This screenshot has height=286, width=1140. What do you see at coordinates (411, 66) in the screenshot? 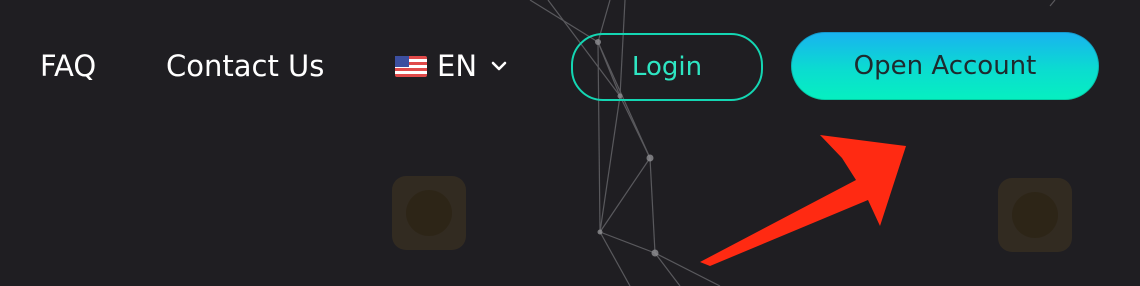
I see `us-flag-icon` at bounding box center [411, 66].